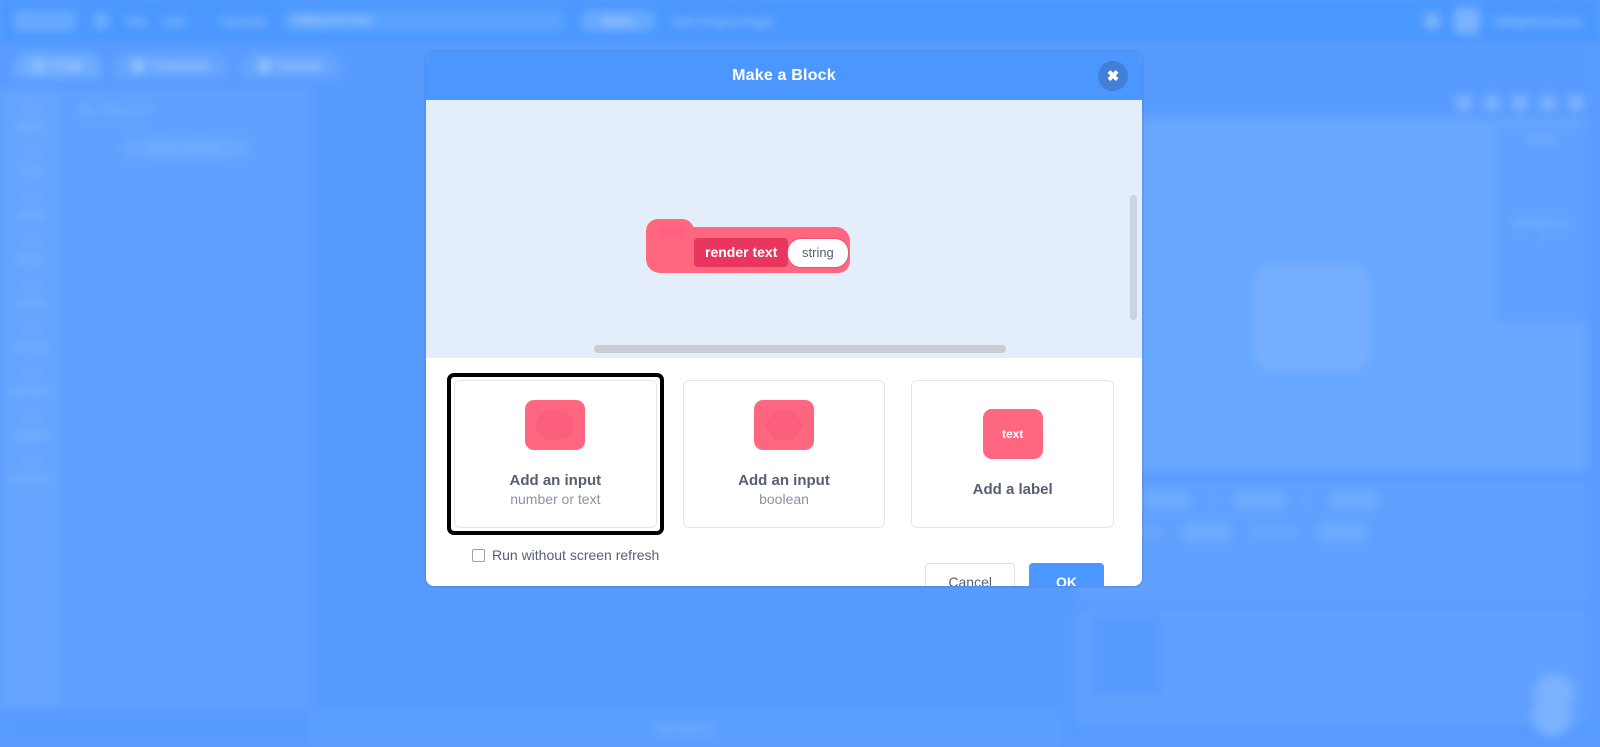 Image resolution: width=1600 pixels, height=747 pixels. Describe the element at coordinates (1332, 666) in the screenshot. I see `sprite-pane` at that location.